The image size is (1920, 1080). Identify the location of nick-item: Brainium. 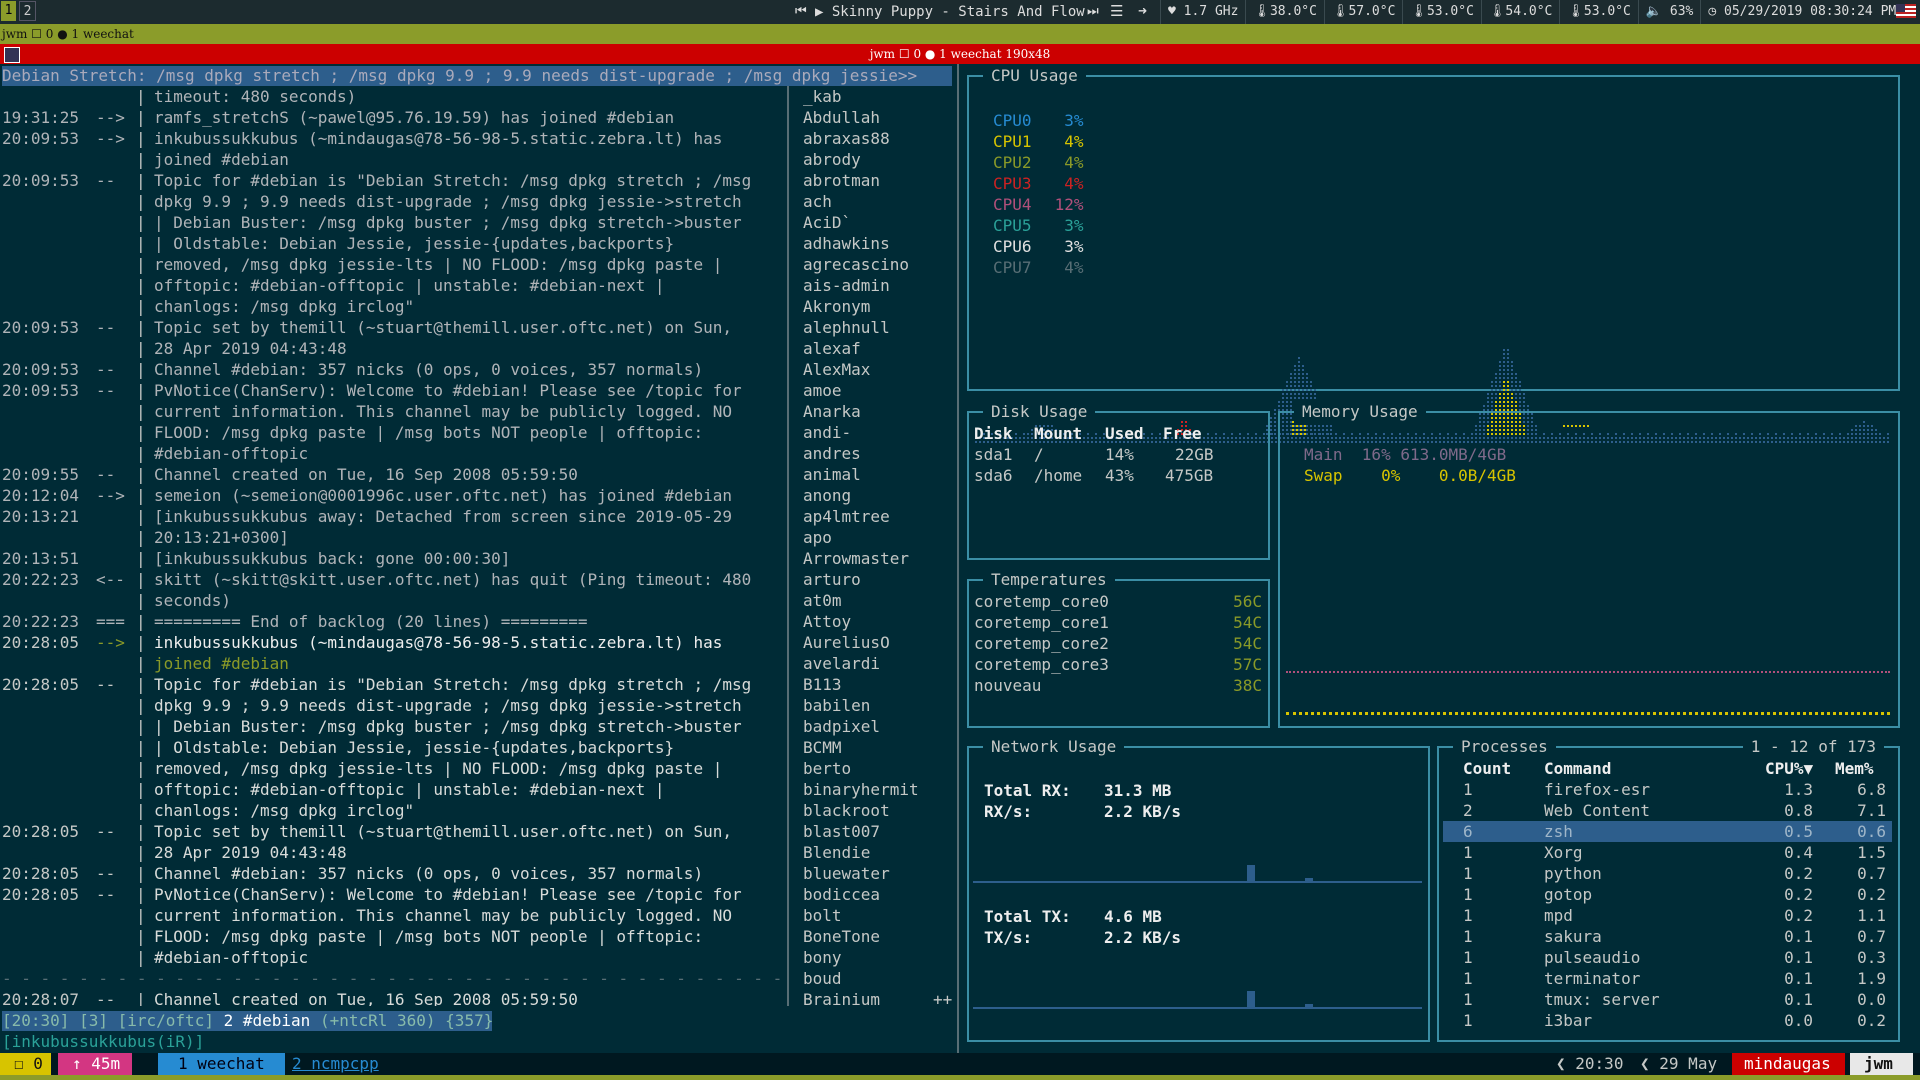
(878, 997).